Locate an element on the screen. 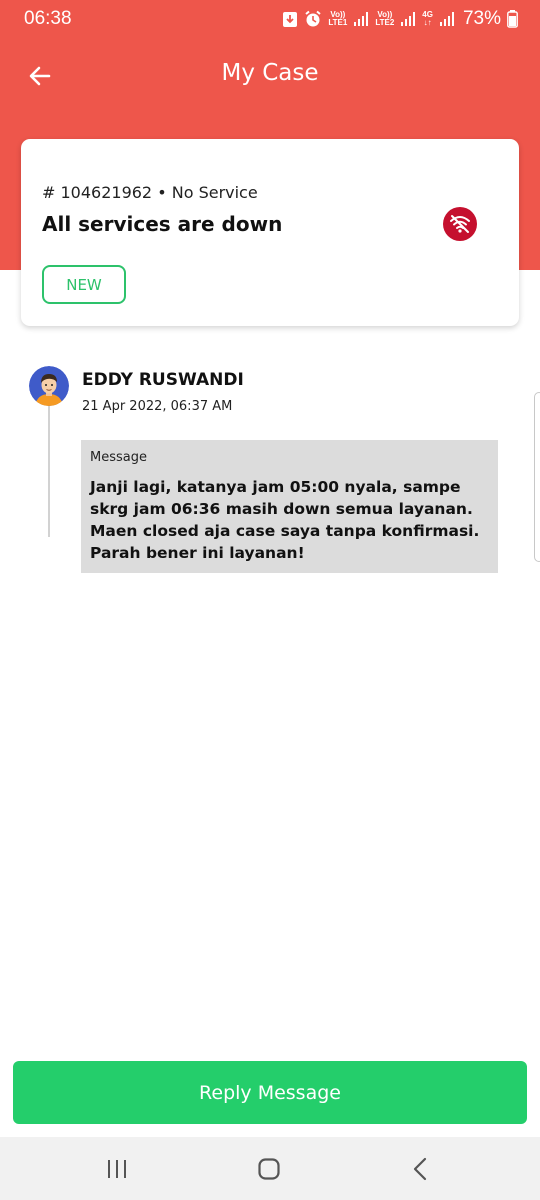 This screenshot has width=540, height=1200. avatar is located at coordinates (49, 386).